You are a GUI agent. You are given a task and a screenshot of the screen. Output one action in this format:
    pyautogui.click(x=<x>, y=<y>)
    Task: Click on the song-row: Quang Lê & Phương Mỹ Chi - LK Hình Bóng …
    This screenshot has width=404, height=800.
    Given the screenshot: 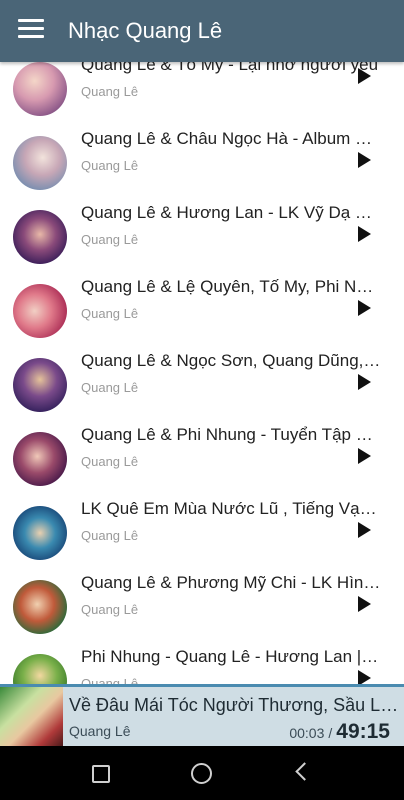 What is the action you would take?
    pyautogui.click(x=202, y=605)
    